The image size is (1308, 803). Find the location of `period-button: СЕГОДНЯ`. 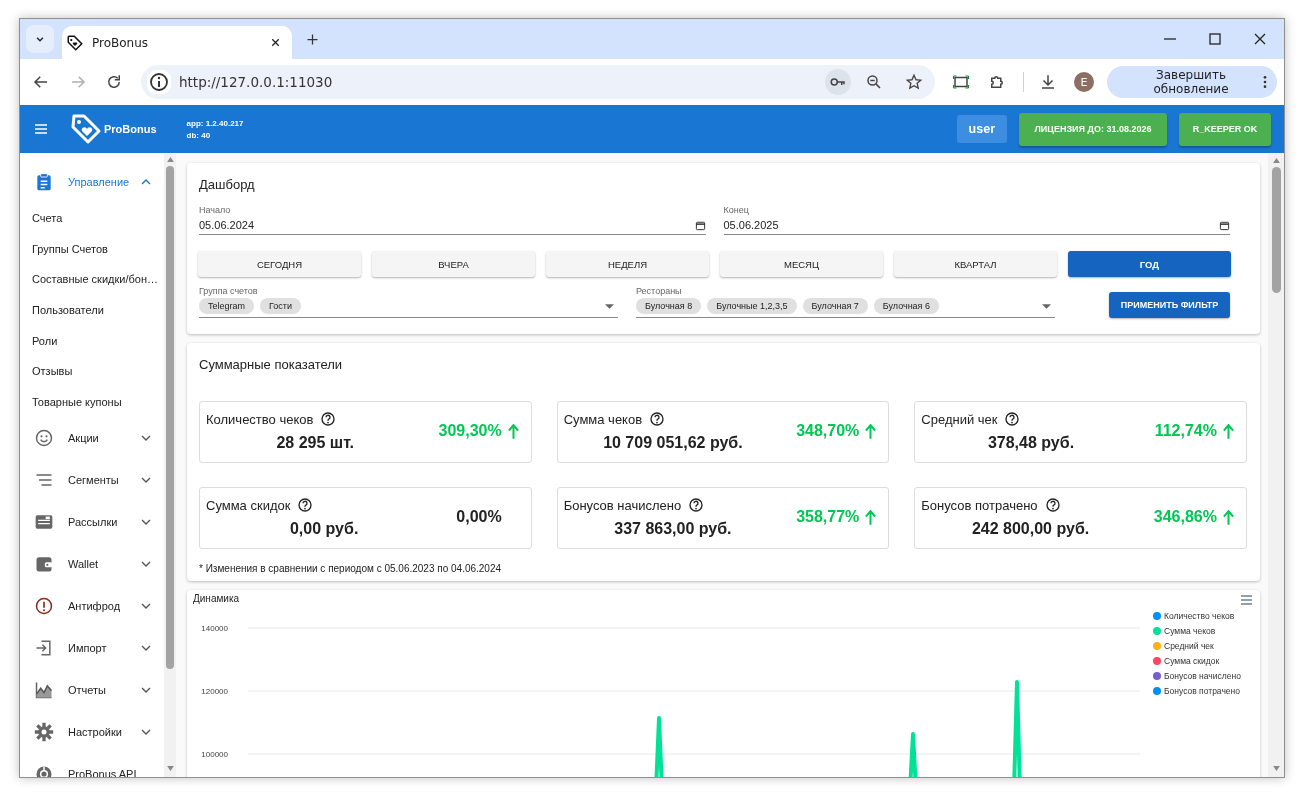

period-button: СЕГОДНЯ is located at coordinates (279, 264).